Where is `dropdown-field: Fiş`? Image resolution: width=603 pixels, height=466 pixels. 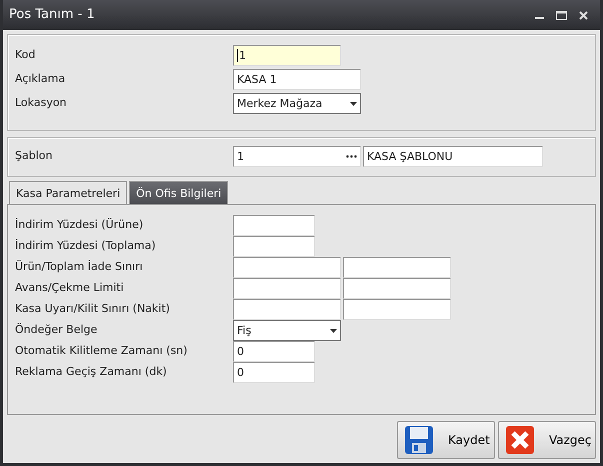
dropdown-field: Fiş is located at coordinates (287, 330).